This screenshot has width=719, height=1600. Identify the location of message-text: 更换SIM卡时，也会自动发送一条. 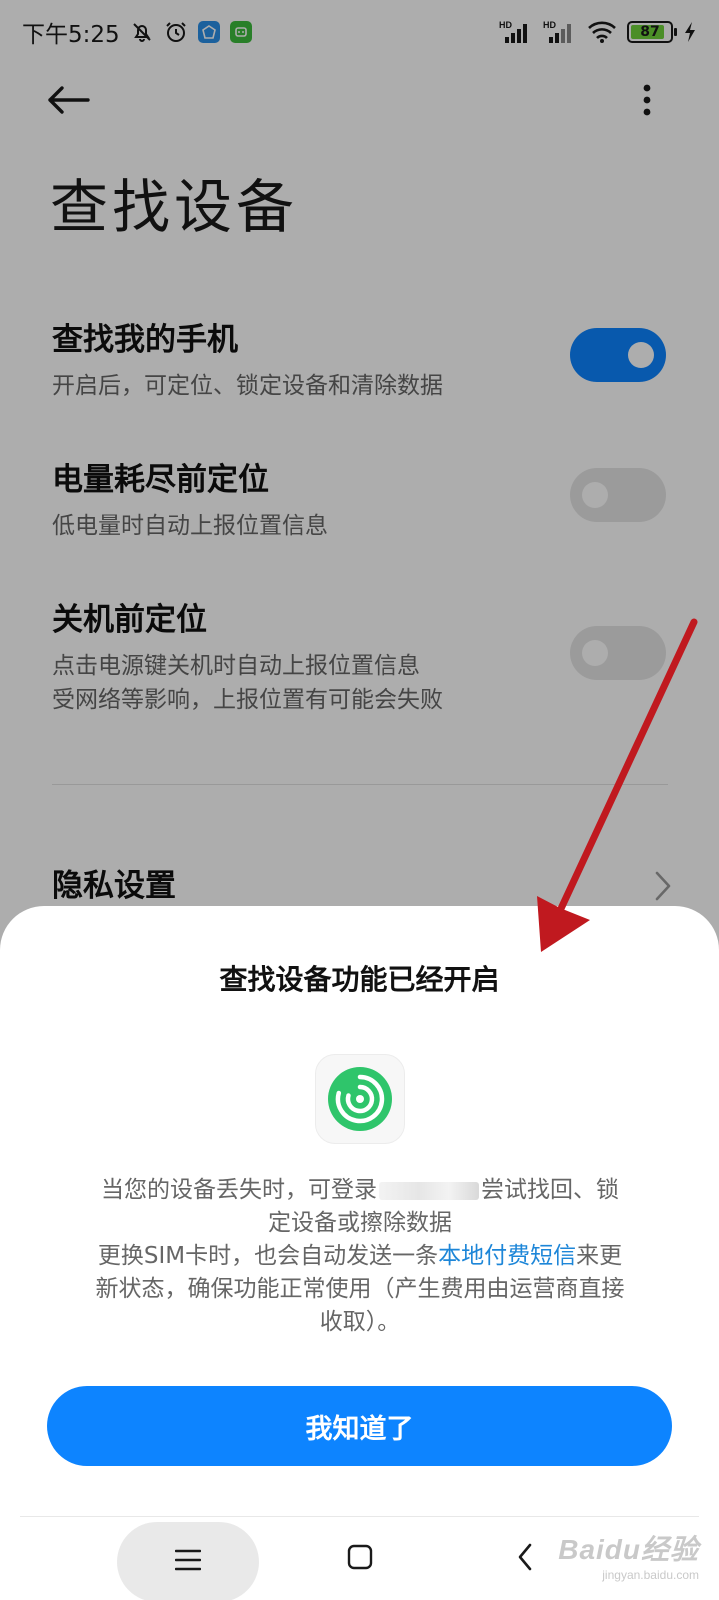
(268, 1256).